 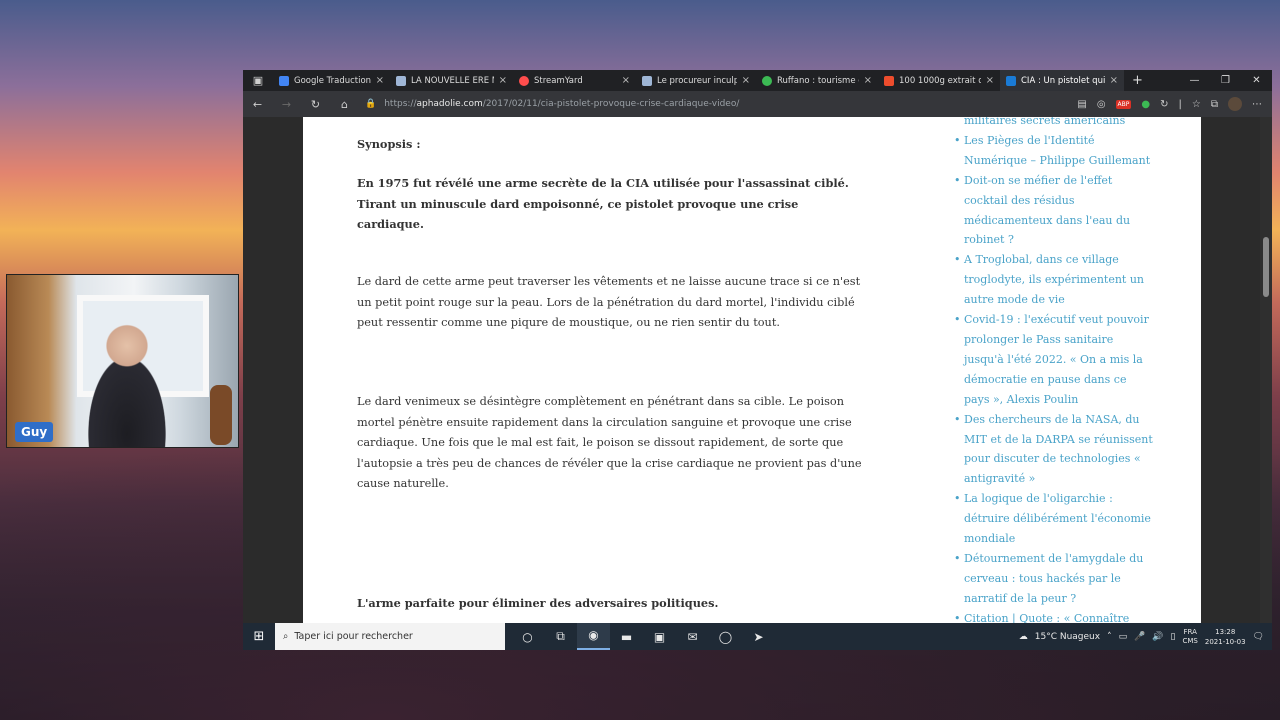 I want to click on store-icon: ▣, so click(x=659, y=637).